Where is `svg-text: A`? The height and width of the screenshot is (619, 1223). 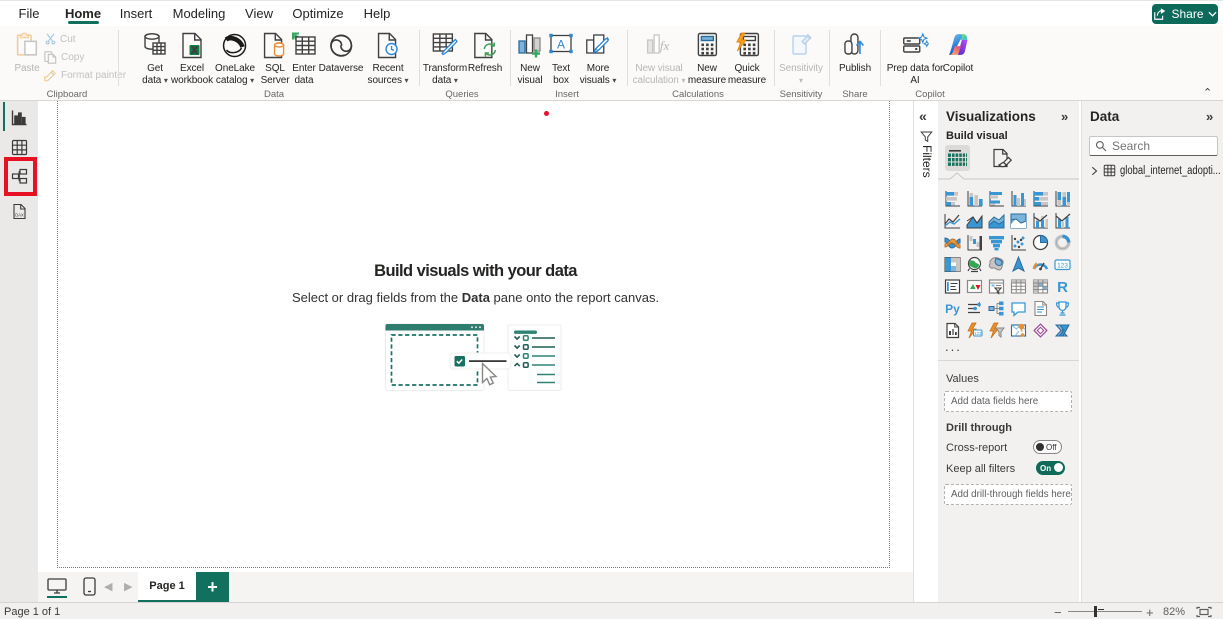
svg-text: A is located at coordinates (561, 45).